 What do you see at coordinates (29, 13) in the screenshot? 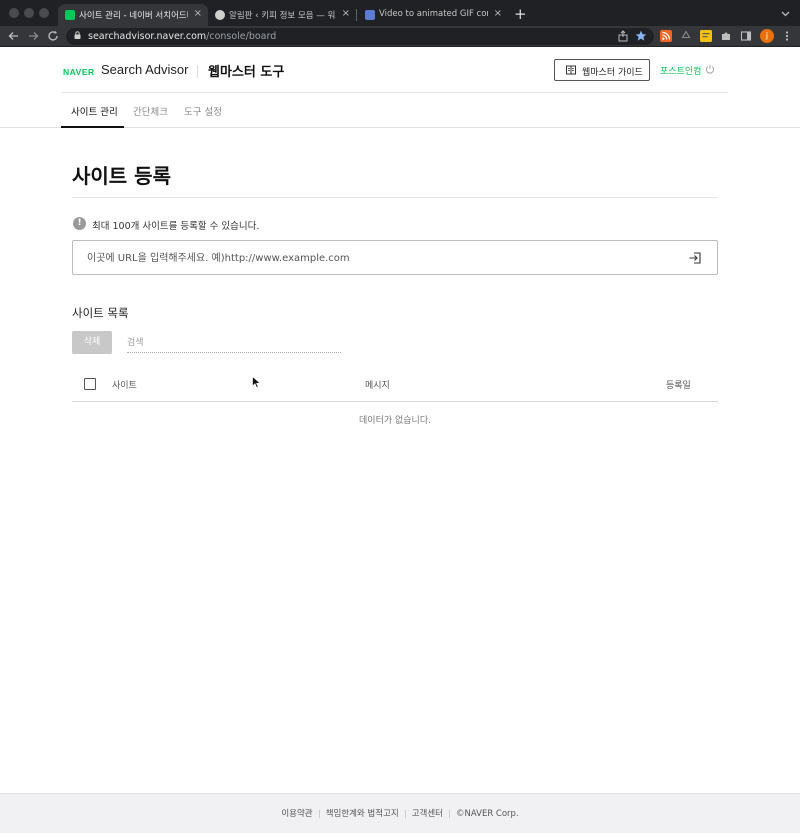
I see `window-minimize-dot` at bounding box center [29, 13].